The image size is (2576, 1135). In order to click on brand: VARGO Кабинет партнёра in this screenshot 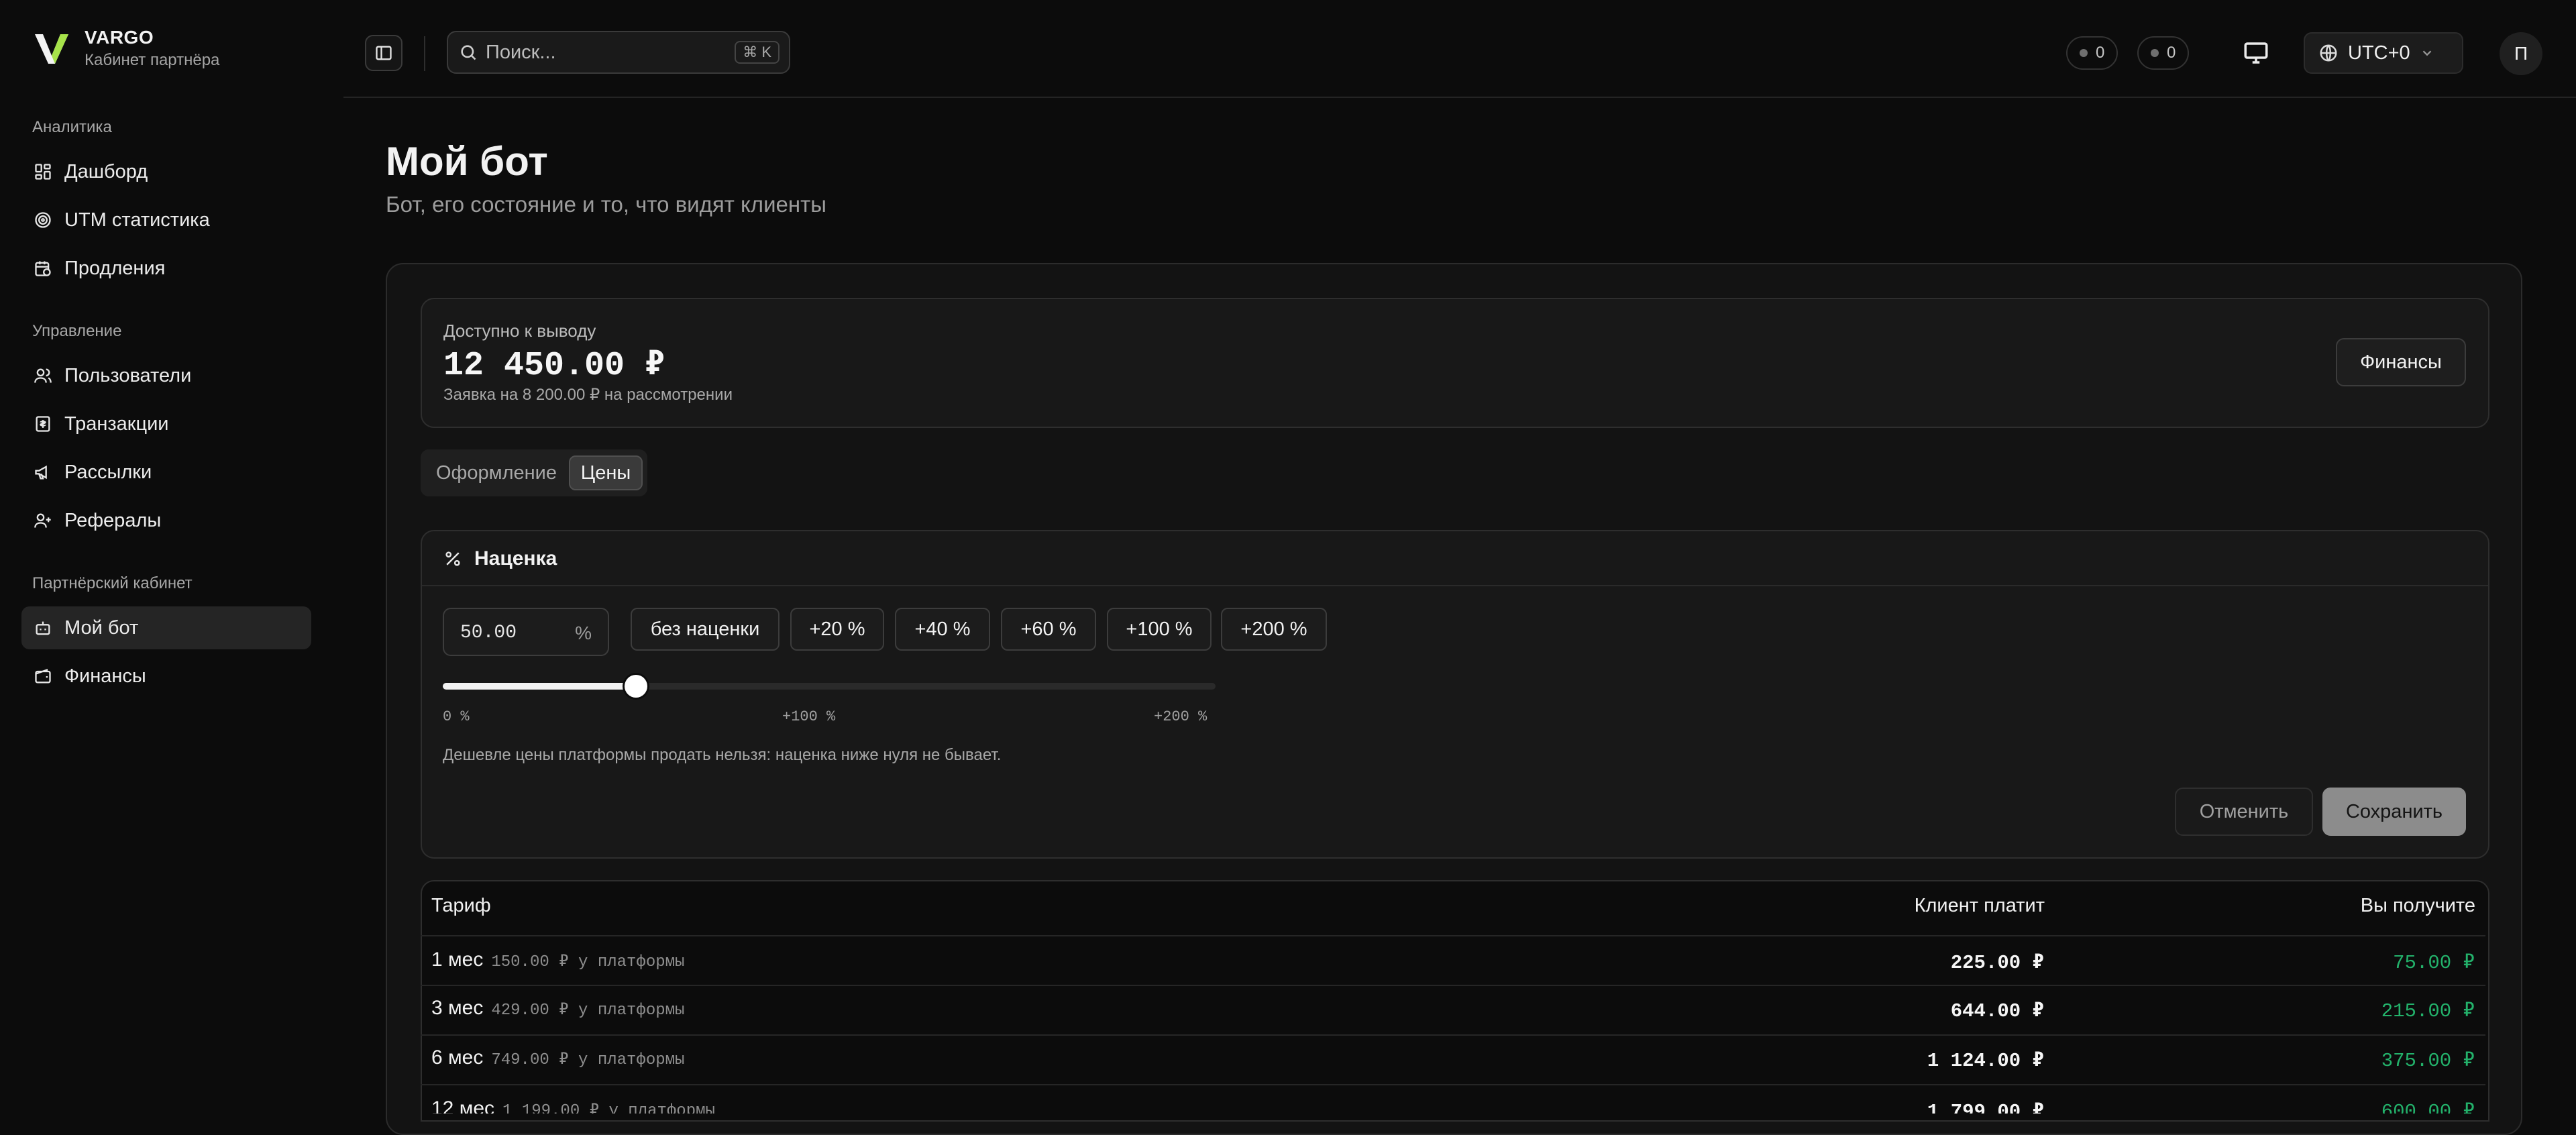, I will do `click(125, 48)`.